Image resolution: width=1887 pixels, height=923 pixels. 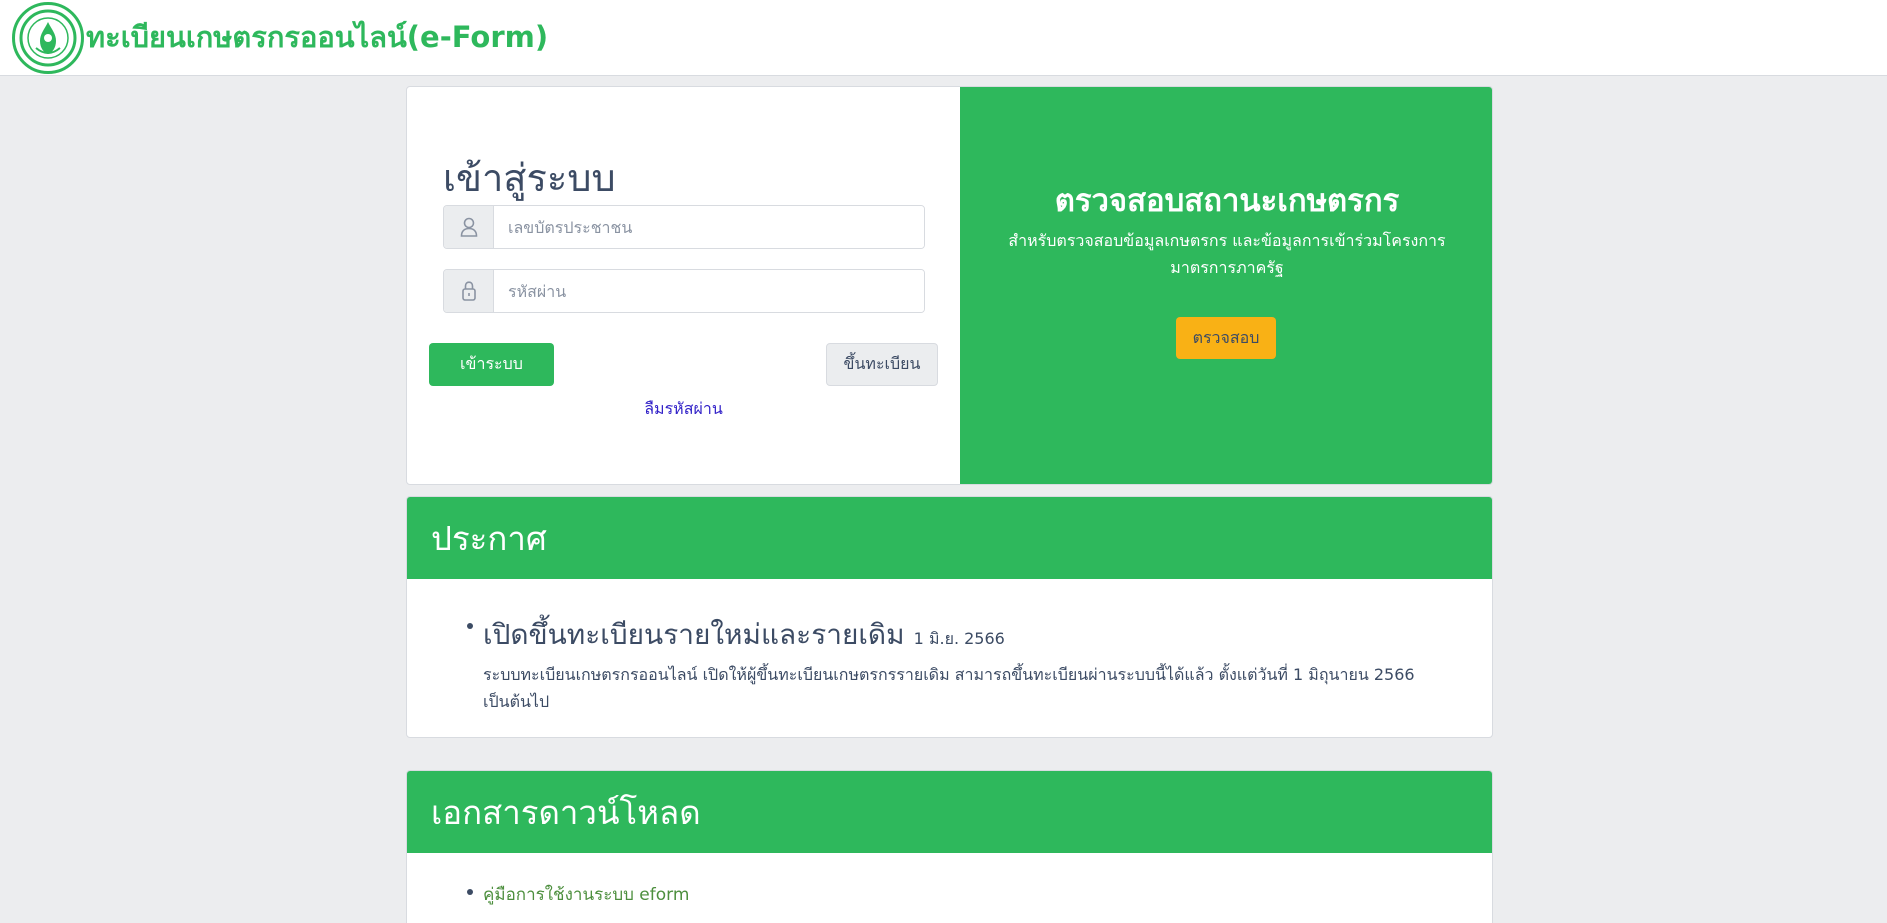 What do you see at coordinates (469, 227) in the screenshot?
I see `user-icon` at bounding box center [469, 227].